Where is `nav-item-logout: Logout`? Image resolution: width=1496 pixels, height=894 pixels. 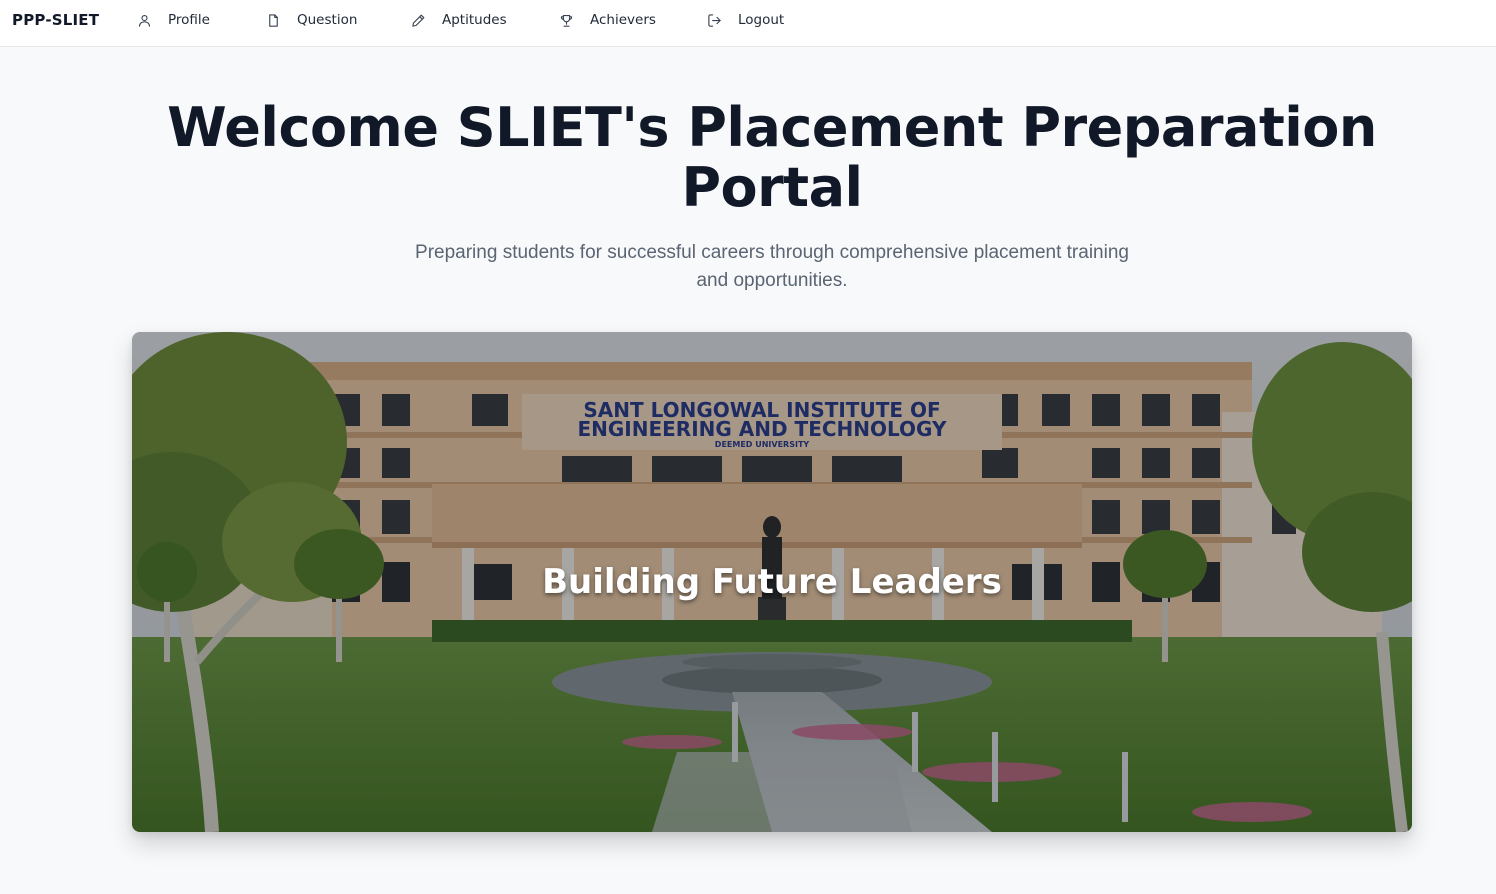 nav-item-logout: Logout is located at coordinates (745, 20).